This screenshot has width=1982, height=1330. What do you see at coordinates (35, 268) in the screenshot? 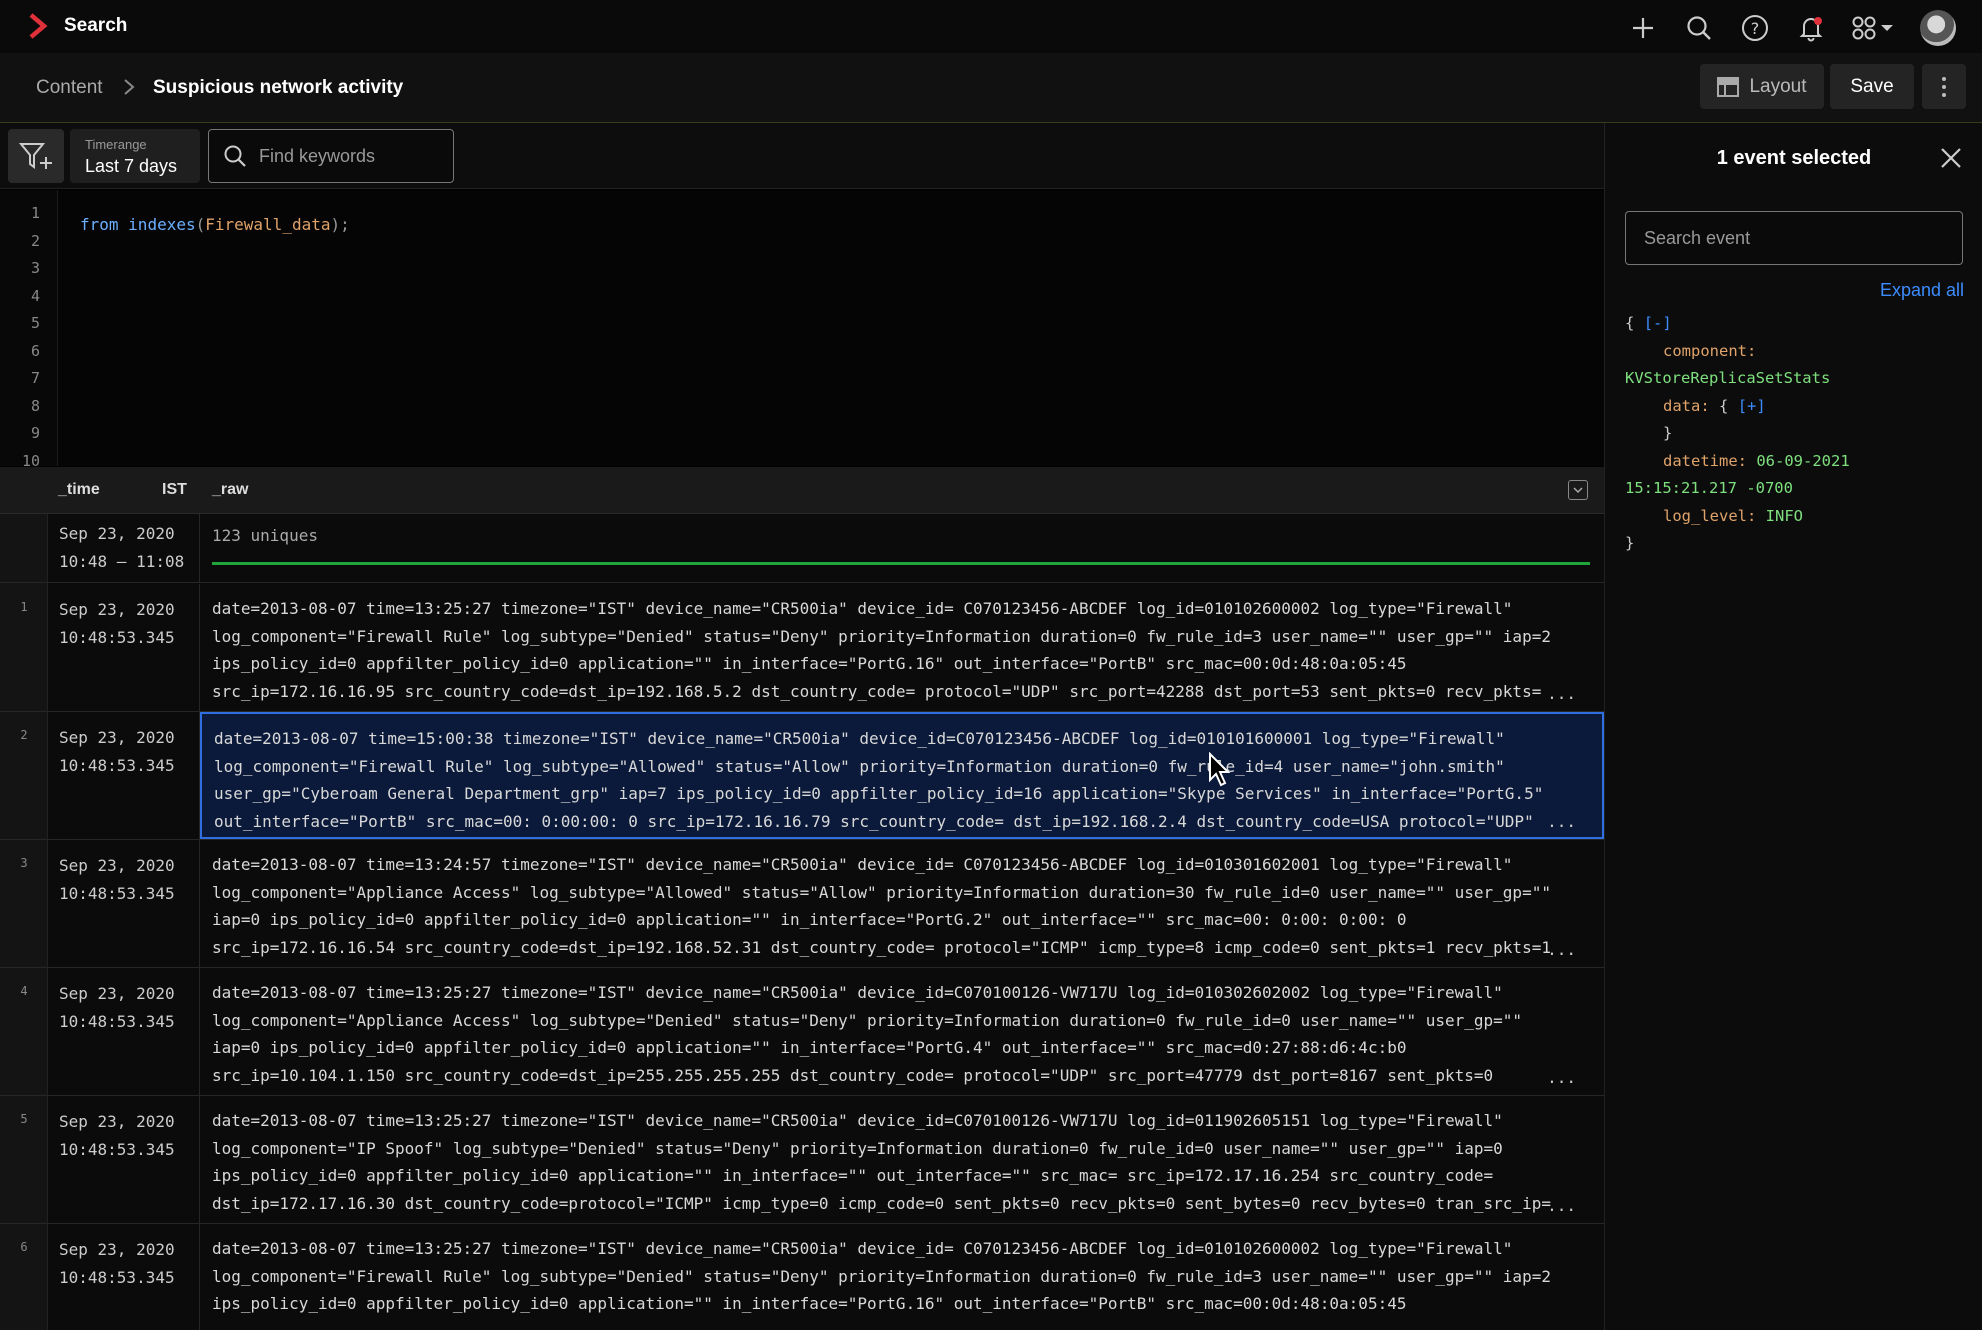
I see `line-number: 3` at bounding box center [35, 268].